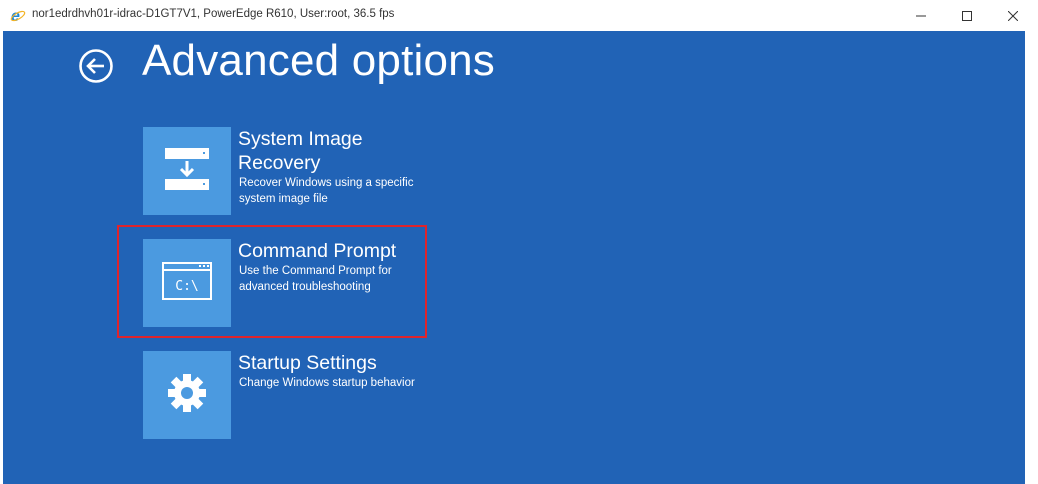  I want to click on maximize-icon, so click(967, 15).